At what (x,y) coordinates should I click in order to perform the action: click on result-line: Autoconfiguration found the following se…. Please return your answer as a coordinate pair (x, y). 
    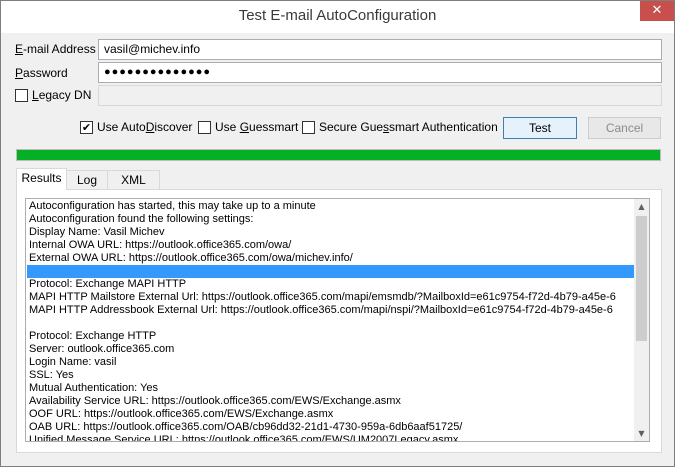
    Looking at the image, I should click on (141, 219).